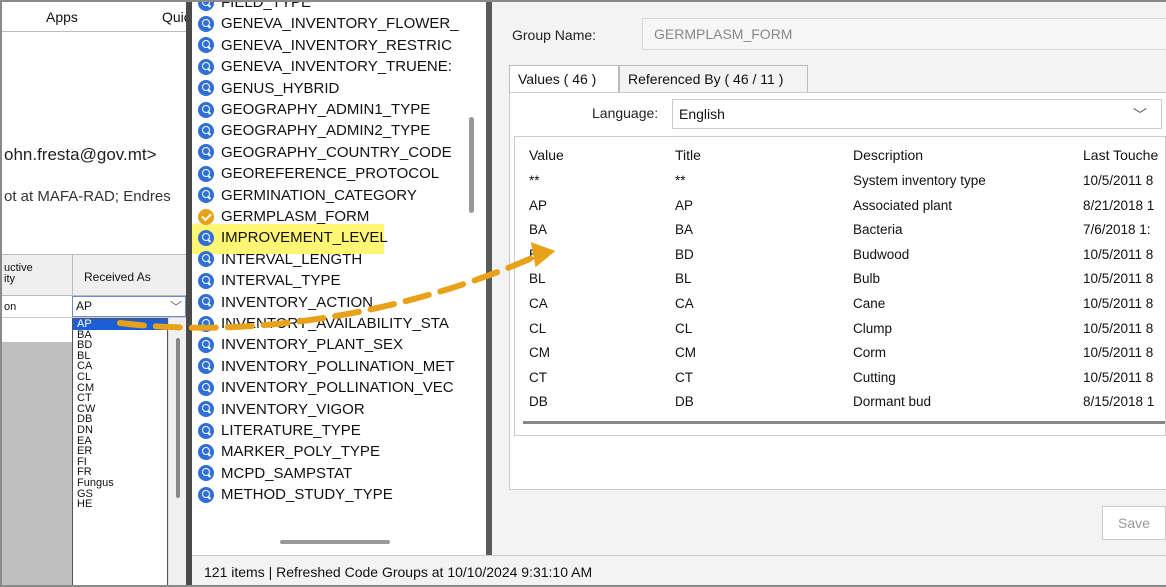 This screenshot has height=587, width=1166. What do you see at coordinates (336, 286) in the screenshot?
I see `annotation-arrow` at bounding box center [336, 286].